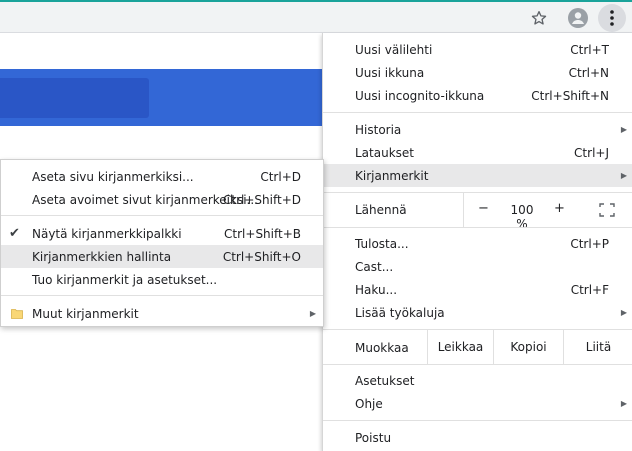  What do you see at coordinates (539, 18) in the screenshot?
I see `star-icon` at bounding box center [539, 18].